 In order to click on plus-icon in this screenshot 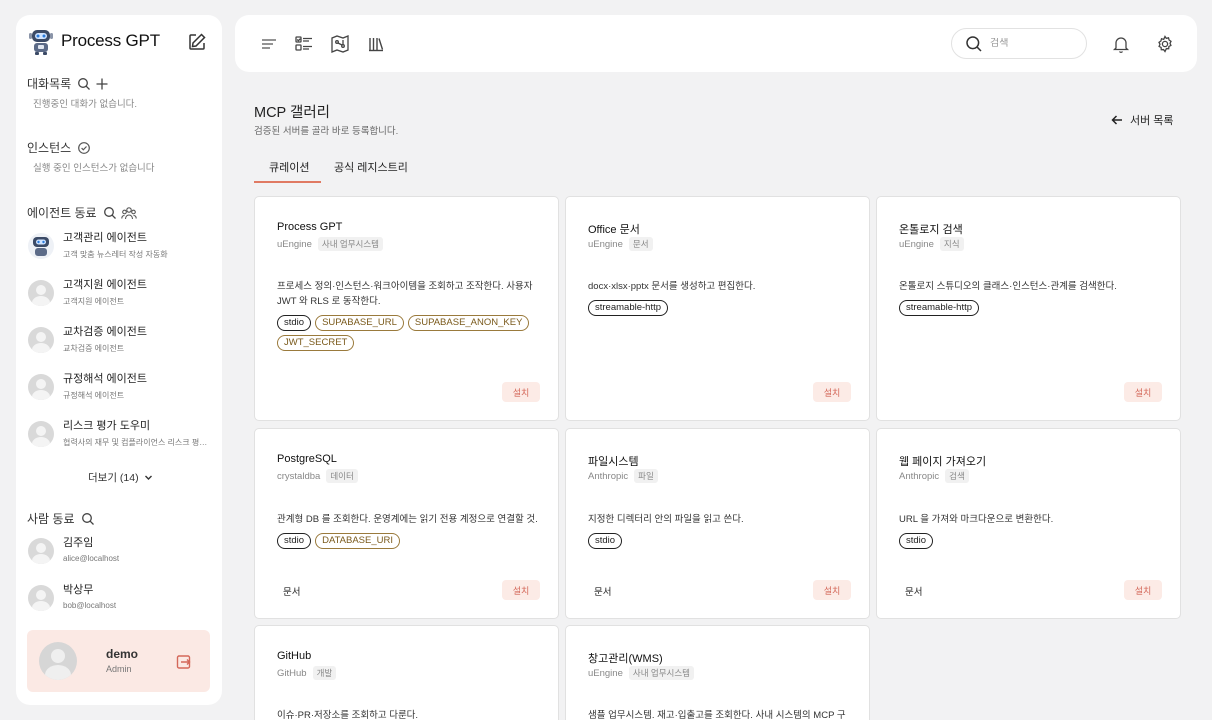, I will do `click(102, 84)`.